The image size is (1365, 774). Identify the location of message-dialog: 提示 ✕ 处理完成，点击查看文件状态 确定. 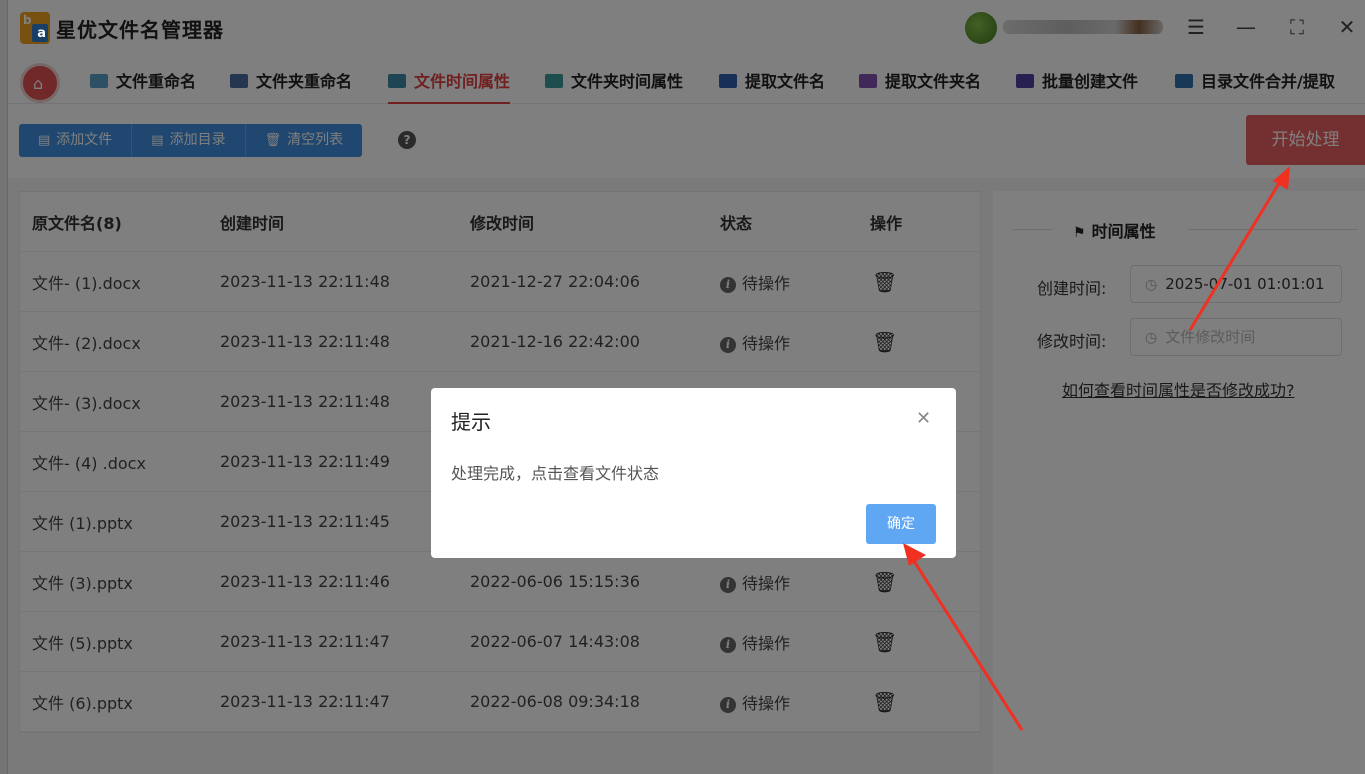
(693, 473).